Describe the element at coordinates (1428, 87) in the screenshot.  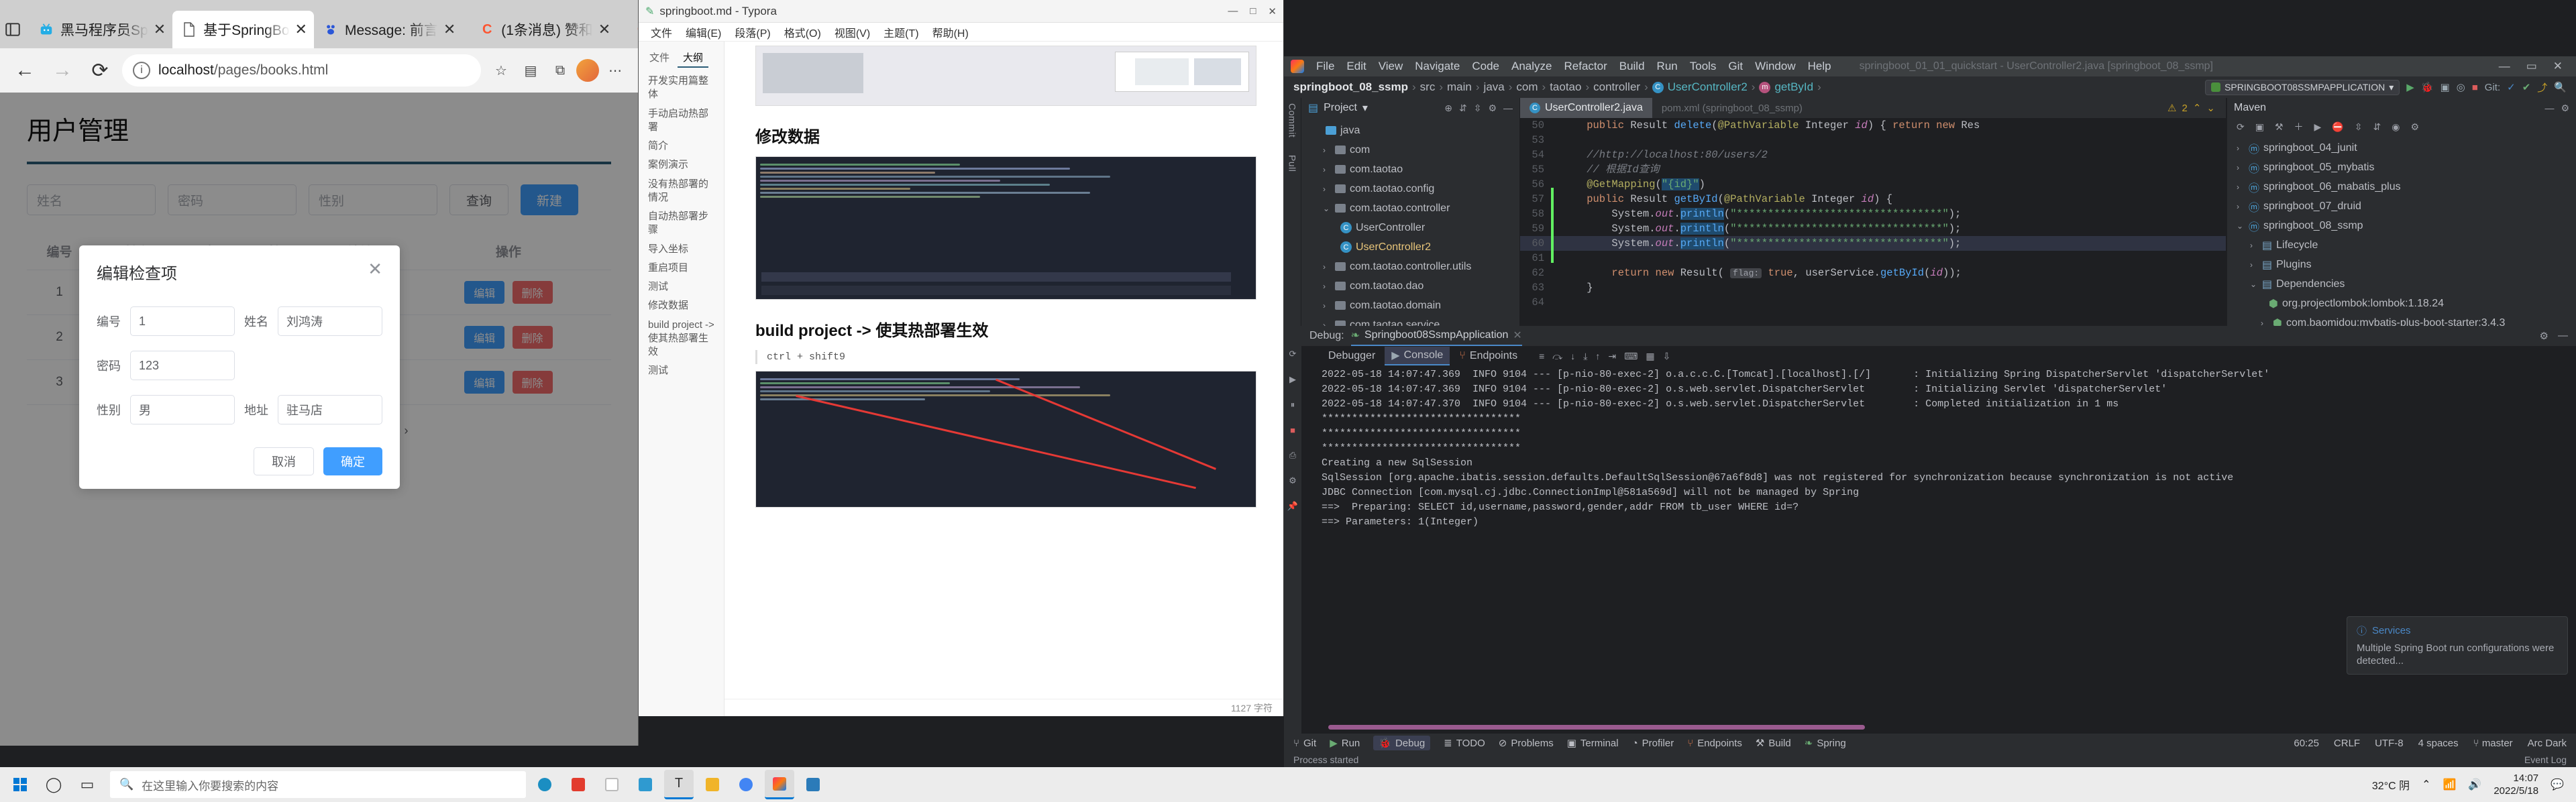
I see `breadcrumb-src: src` at that location.